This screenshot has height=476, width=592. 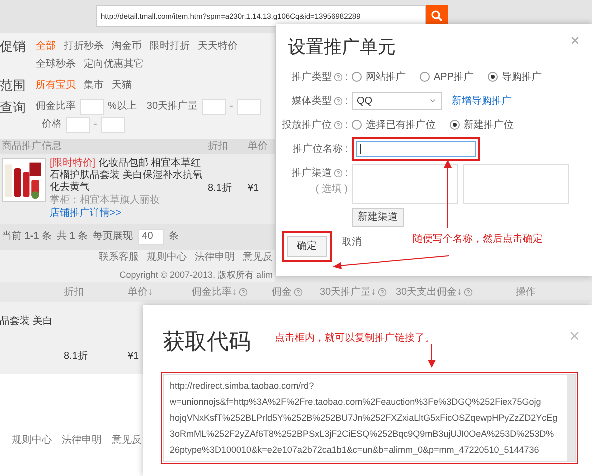 What do you see at coordinates (363, 434) in the screenshot?
I see `code-line: 3oRmML%252F2yZAf6T8%252BPSxL3jF2CiESQ%252Bqc9Q9mB3ujUJI0OeA%253D%253D%` at bounding box center [363, 434].